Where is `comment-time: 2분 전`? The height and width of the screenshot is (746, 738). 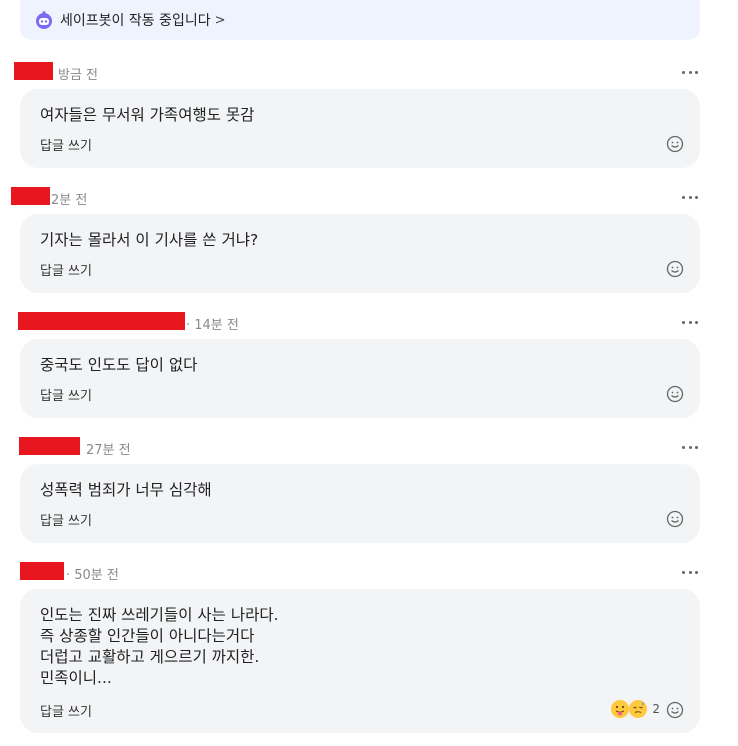
comment-time: 2분 전 is located at coordinates (69, 200).